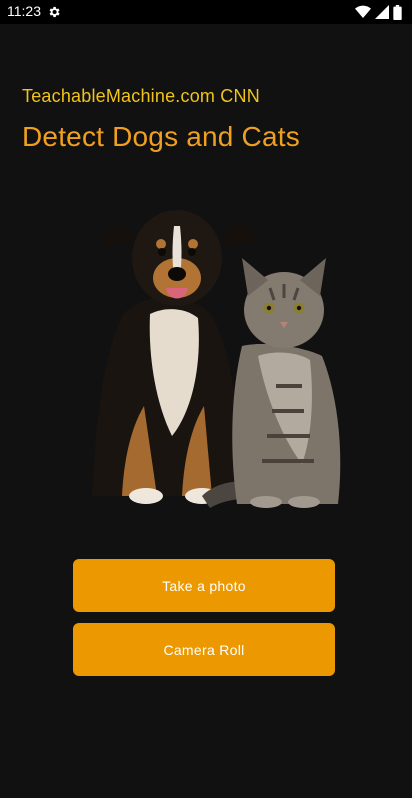 This screenshot has height=798, width=412. What do you see at coordinates (397, 12) in the screenshot?
I see `battery-icon` at bounding box center [397, 12].